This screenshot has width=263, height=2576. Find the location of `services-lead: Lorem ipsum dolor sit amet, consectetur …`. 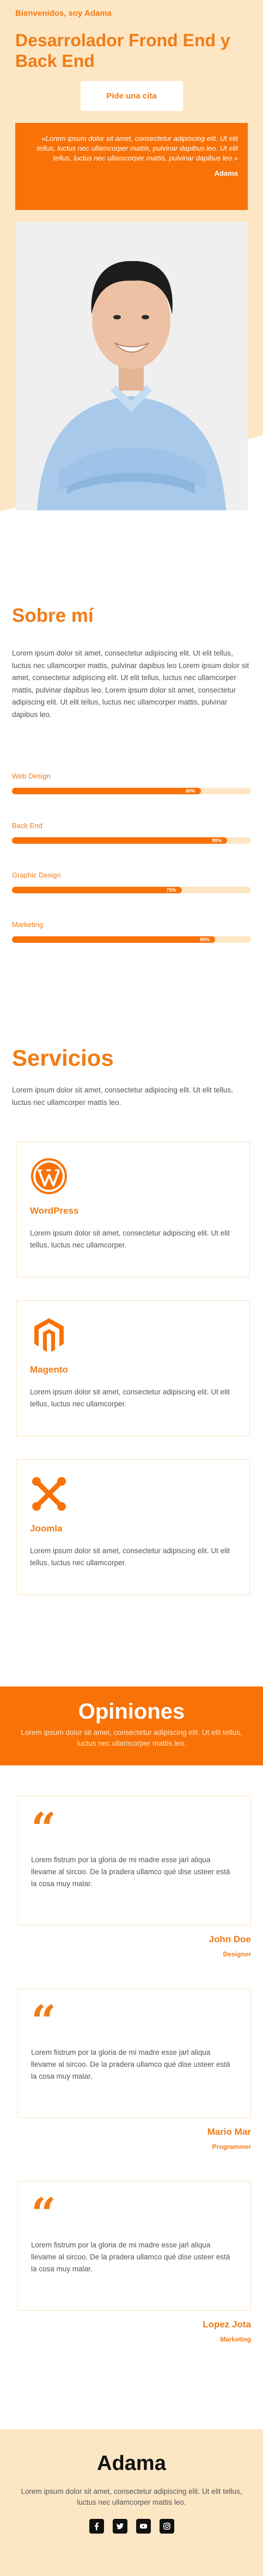

services-lead: Lorem ipsum dolor sit amet, consectetur … is located at coordinates (122, 1096).